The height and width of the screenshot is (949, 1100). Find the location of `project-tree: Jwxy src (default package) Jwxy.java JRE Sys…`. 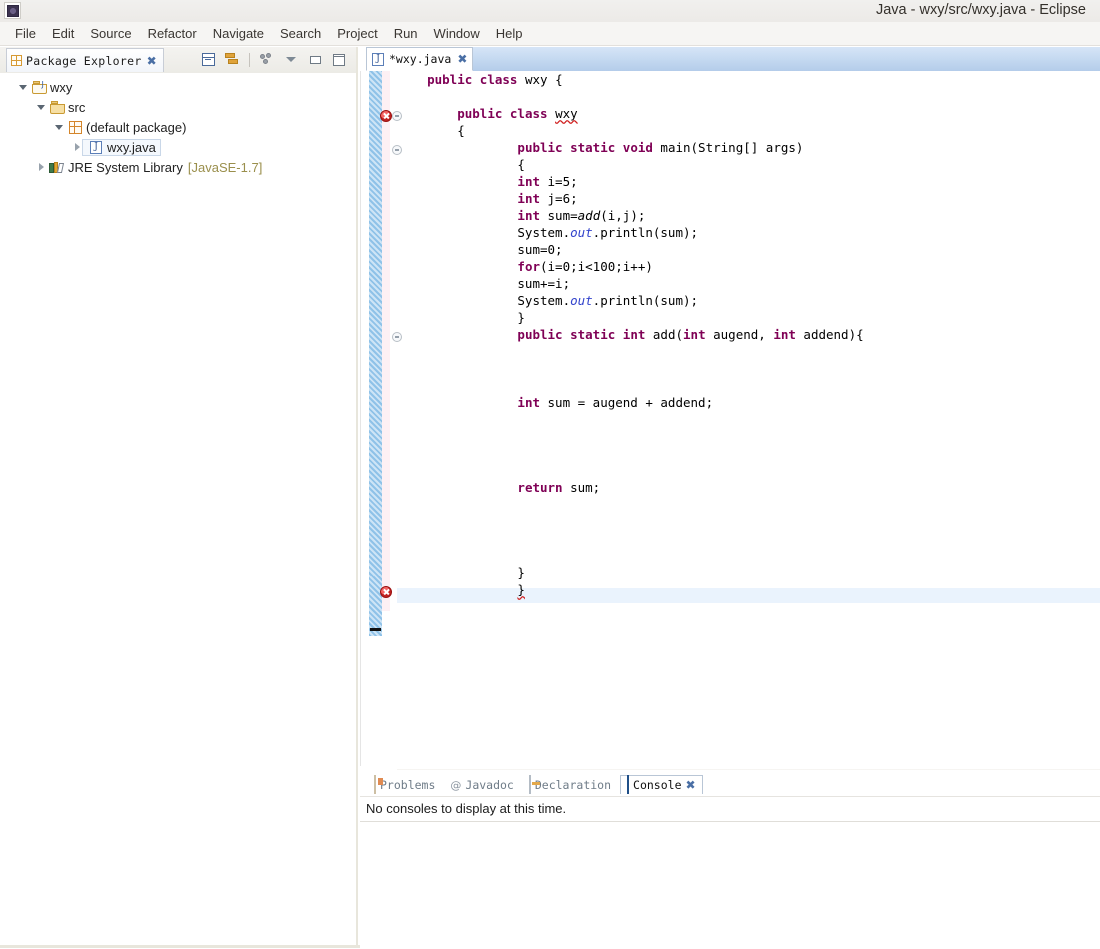

project-tree: Jwxy src (default package) Jwxy.java JRE Sys… is located at coordinates (178, 127).